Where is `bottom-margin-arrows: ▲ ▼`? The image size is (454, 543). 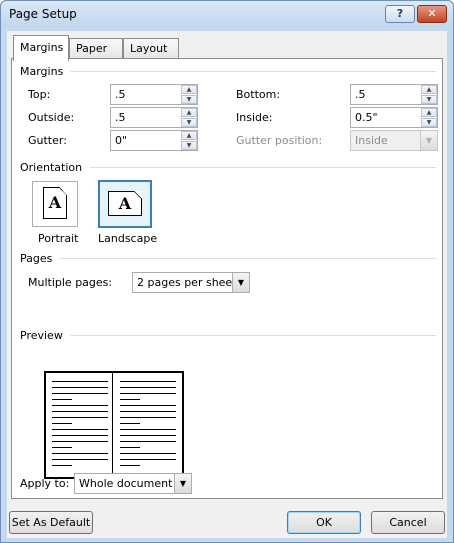
bottom-margin-arrows: ▲ ▼ is located at coordinates (429, 94).